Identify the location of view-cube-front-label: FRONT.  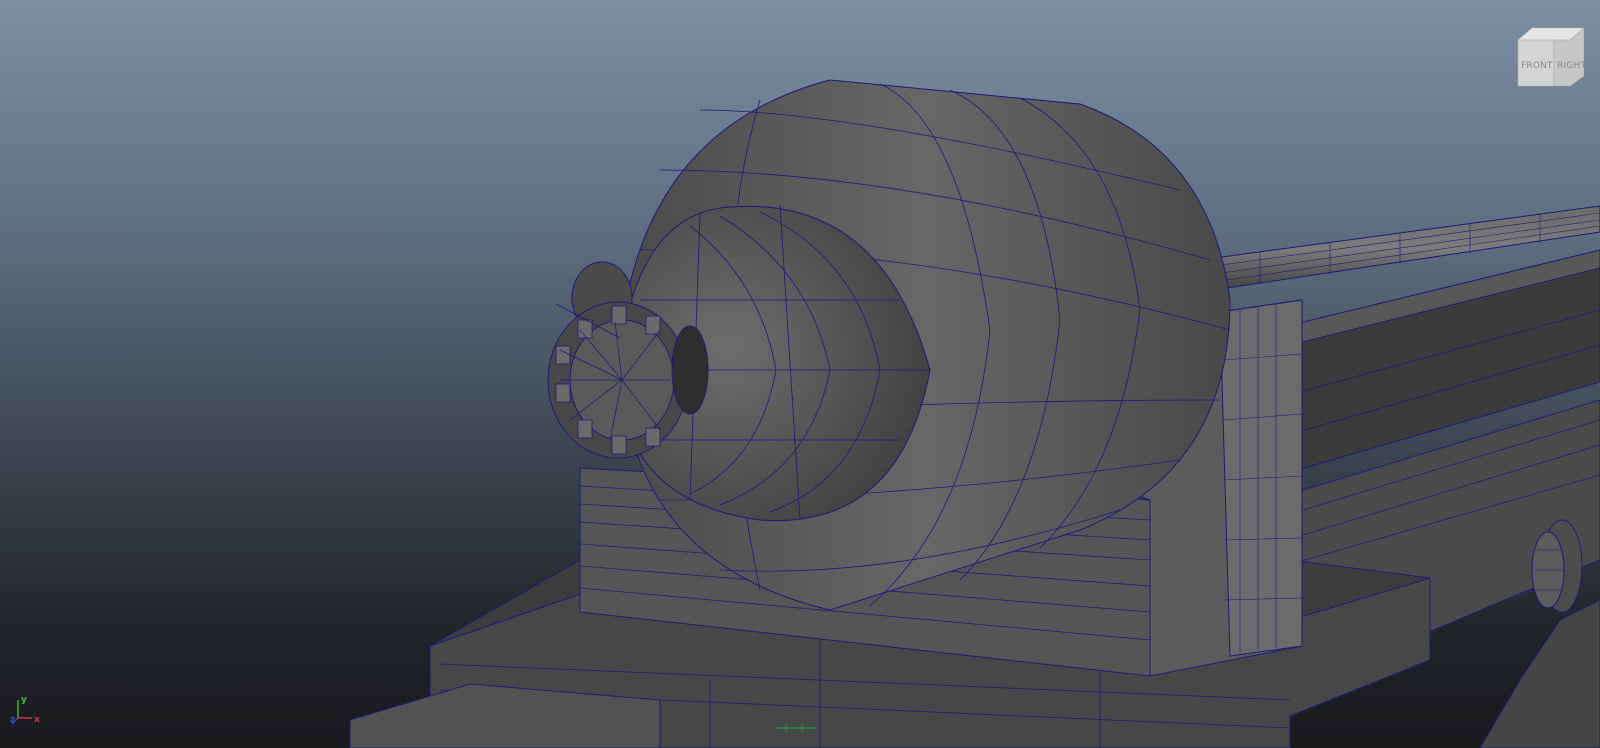
(1537, 66).